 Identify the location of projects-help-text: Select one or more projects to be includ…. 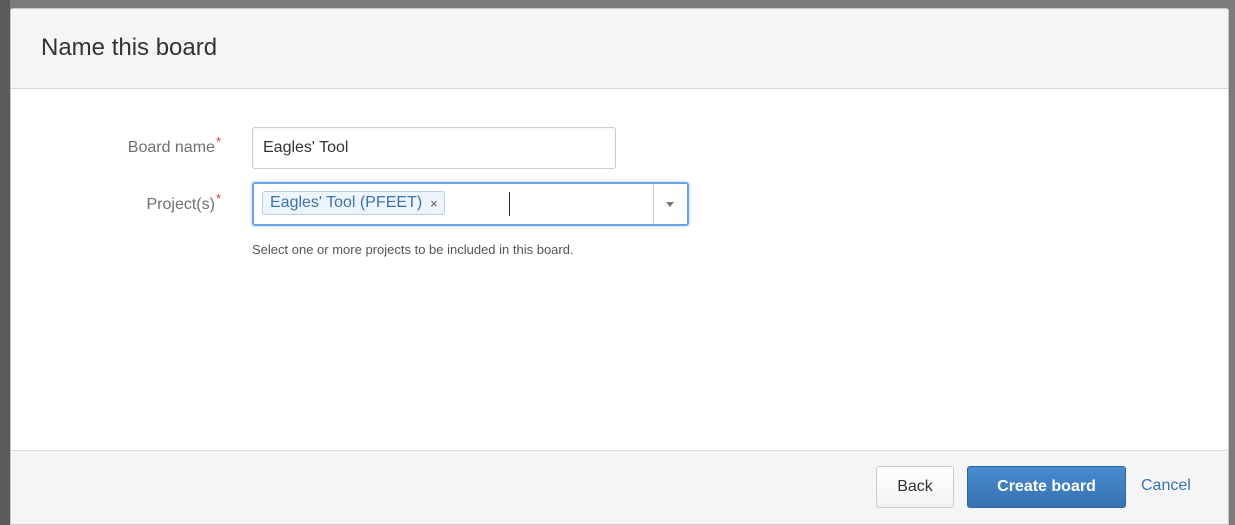
(413, 249).